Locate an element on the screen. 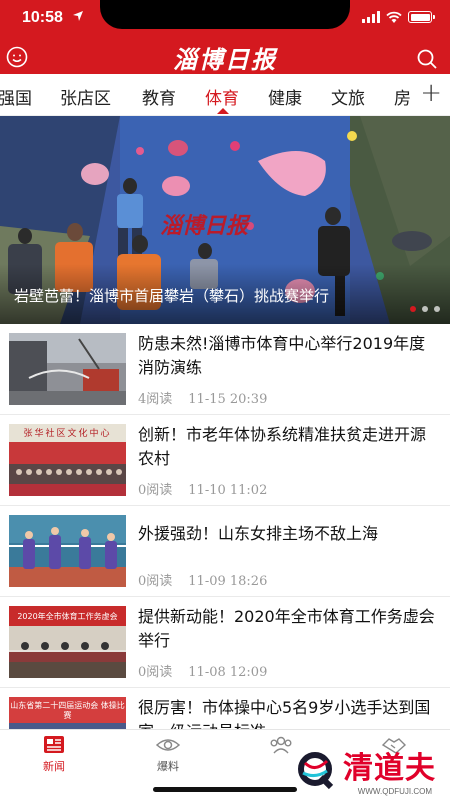  image-watermark: 淄博日报 is located at coordinates (204, 226).